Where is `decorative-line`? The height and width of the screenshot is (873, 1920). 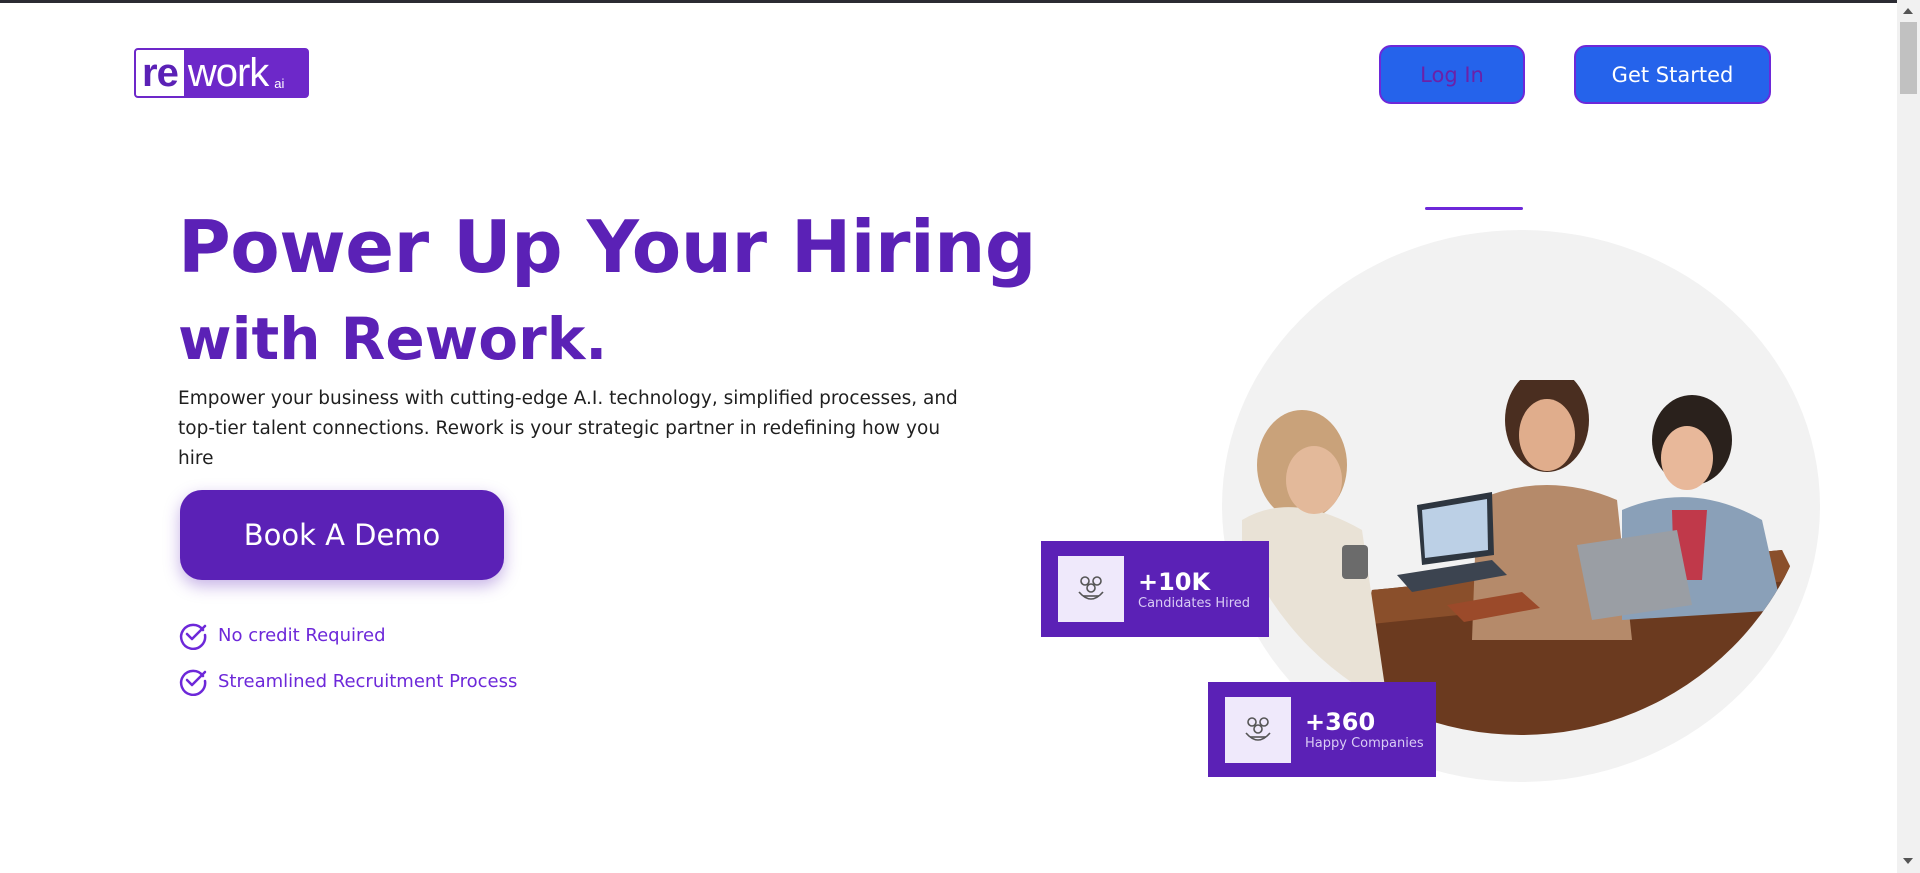
decorative-line is located at coordinates (1474, 208).